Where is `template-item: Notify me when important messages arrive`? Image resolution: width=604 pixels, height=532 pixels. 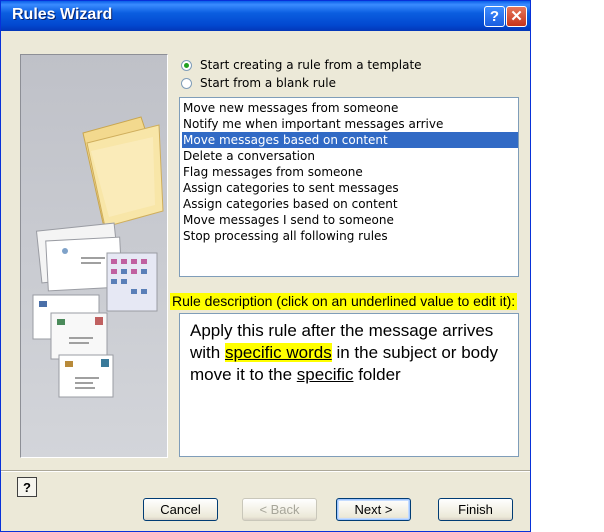 template-item: Notify me when important messages arrive is located at coordinates (350, 124).